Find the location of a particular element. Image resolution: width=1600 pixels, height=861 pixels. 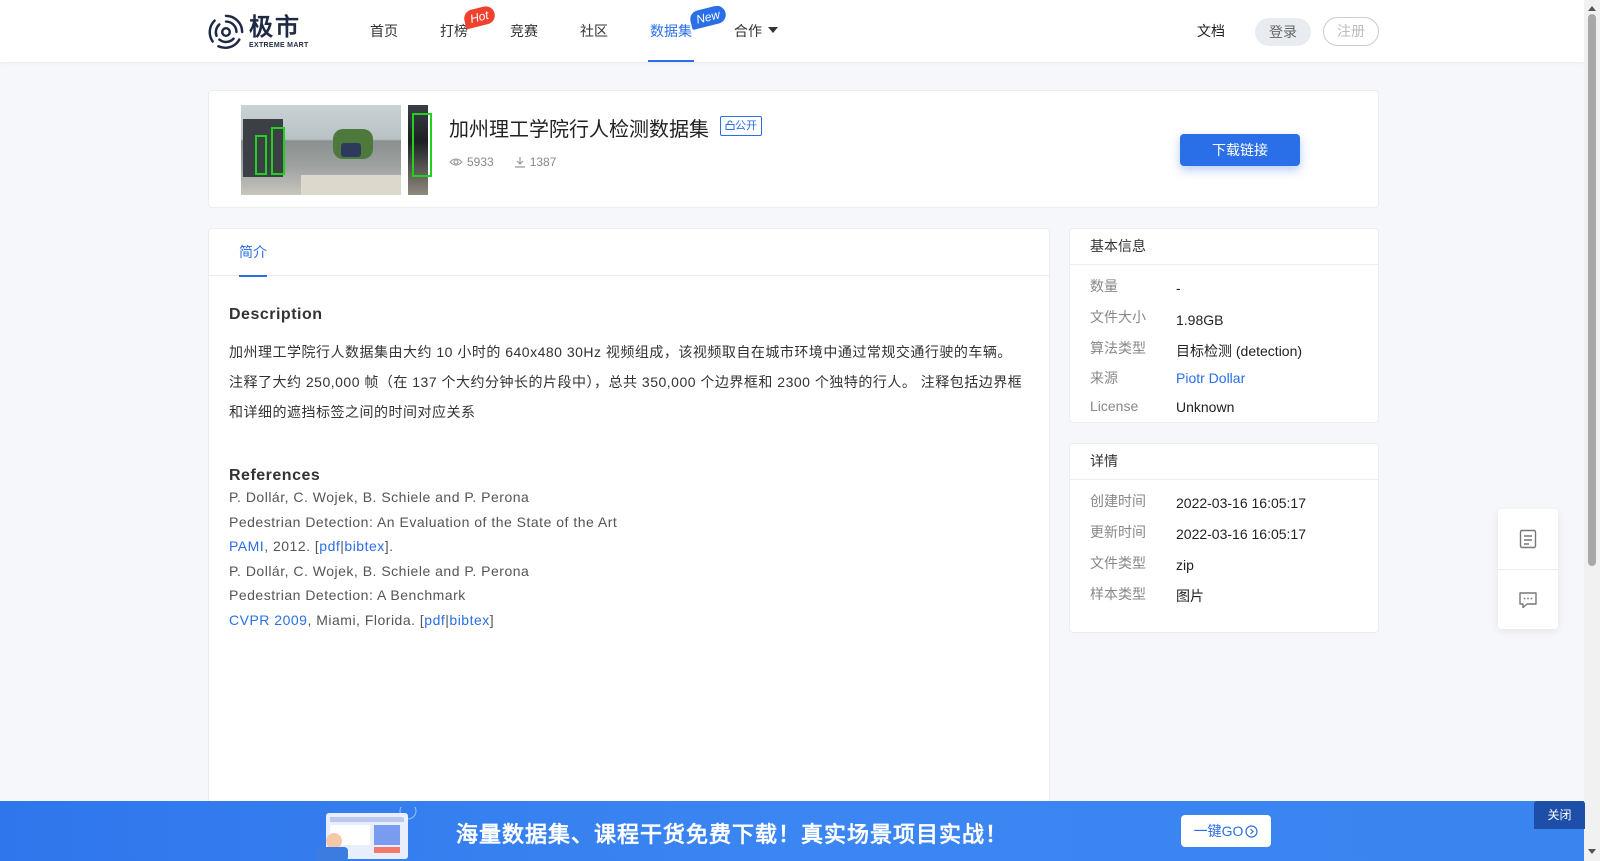

info-key: 算法类型 is located at coordinates (1118, 348).